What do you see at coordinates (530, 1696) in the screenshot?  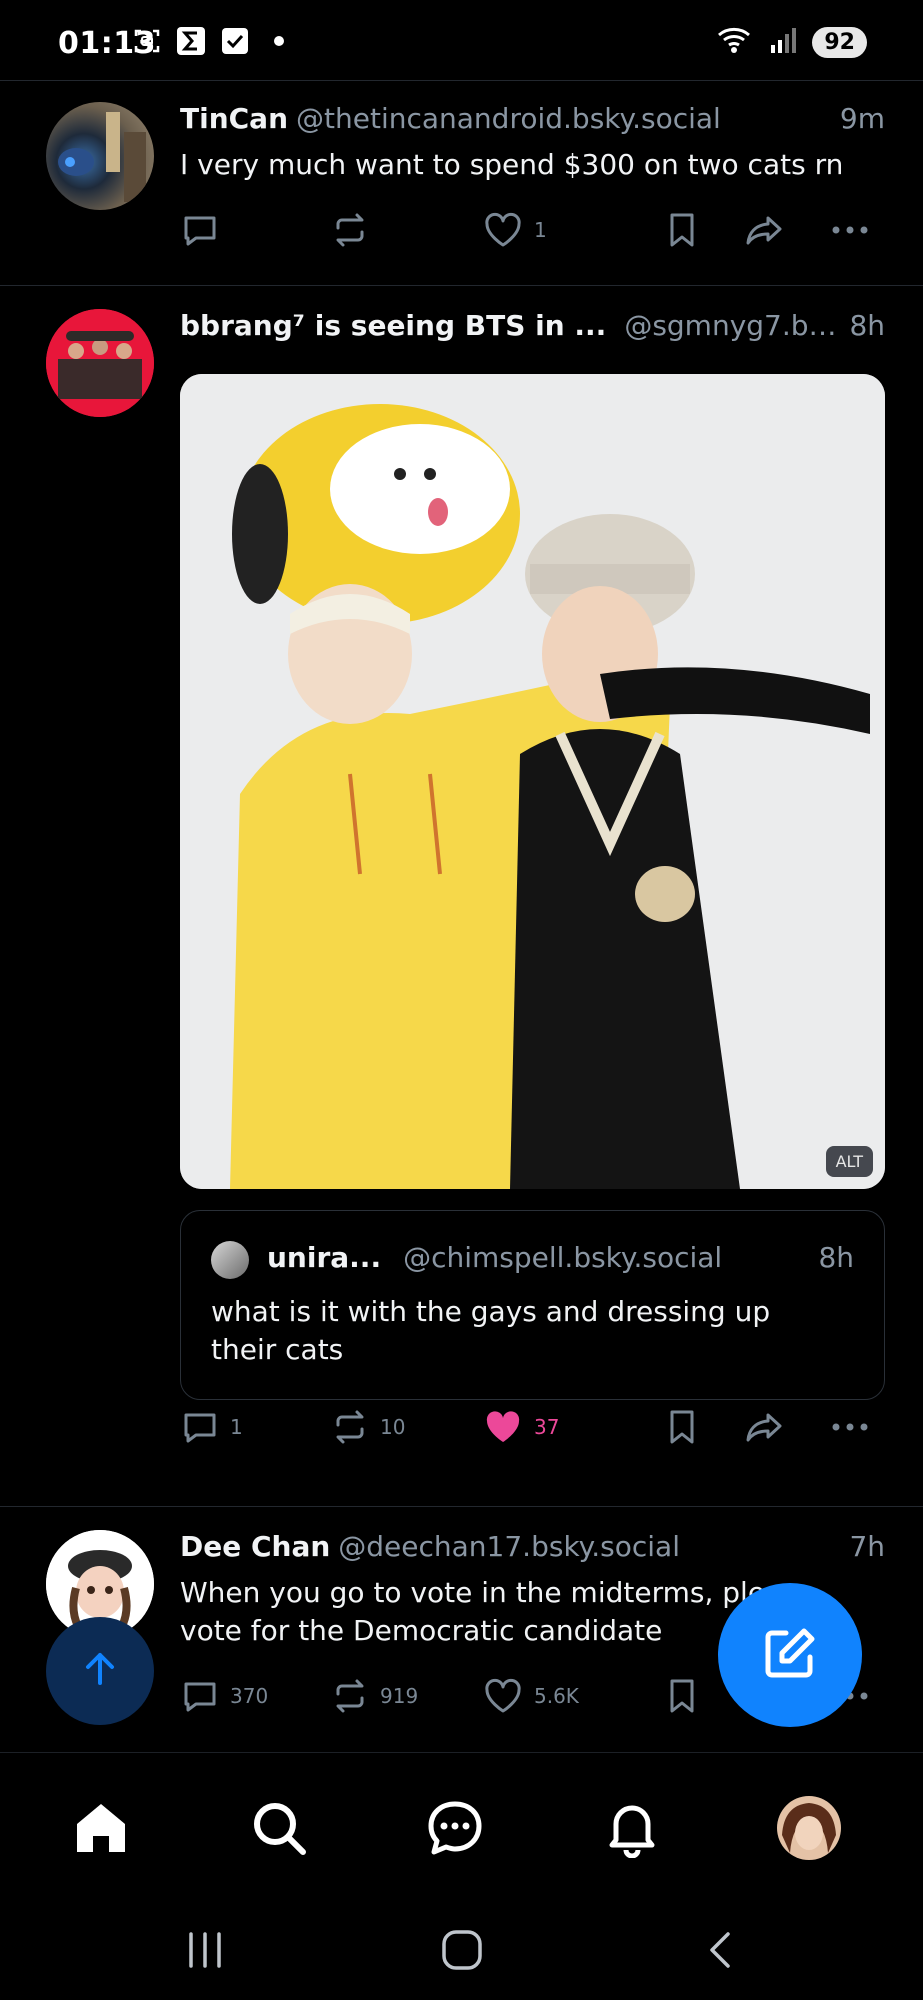 I see `like-button: 5.6K` at bounding box center [530, 1696].